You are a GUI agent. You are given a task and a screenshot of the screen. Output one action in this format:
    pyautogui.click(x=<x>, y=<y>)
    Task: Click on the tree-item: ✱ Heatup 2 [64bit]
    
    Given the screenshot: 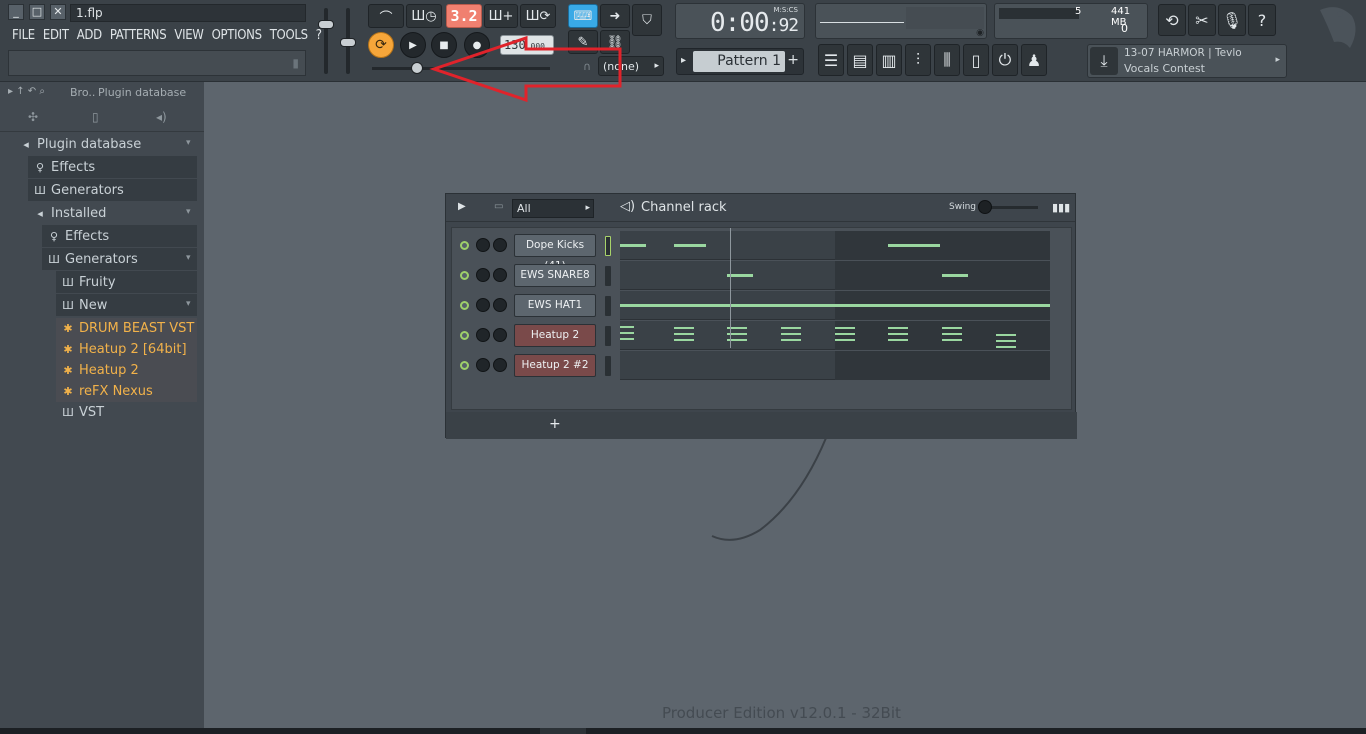 What is the action you would take?
    pyautogui.click(x=124, y=349)
    